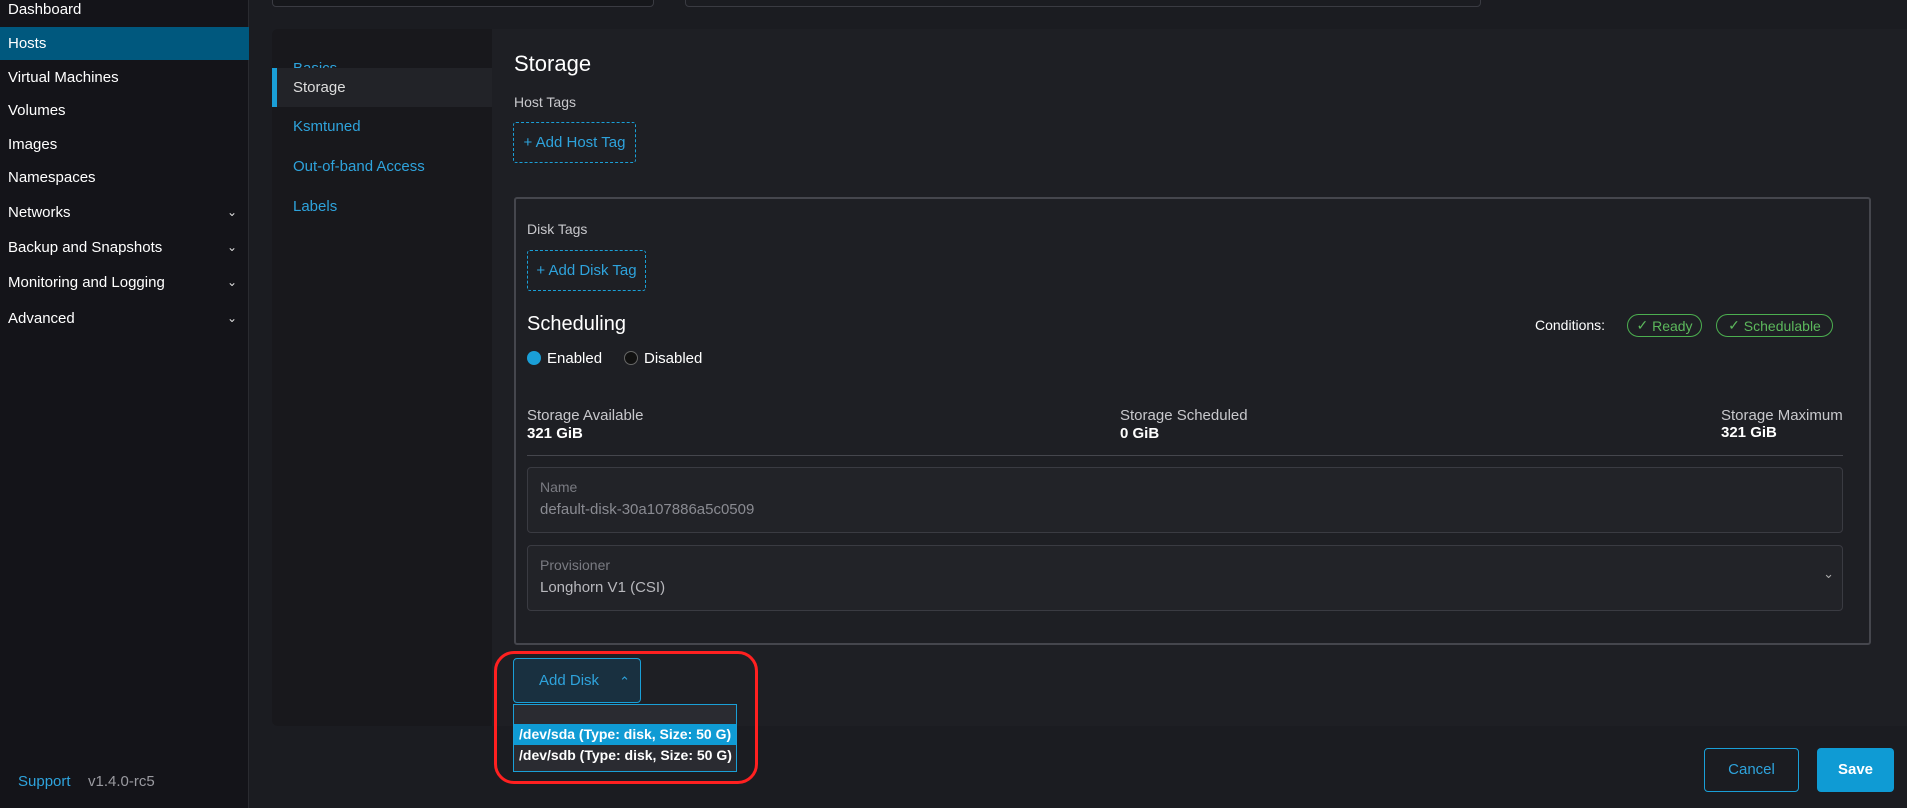 Image resolution: width=1907 pixels, height=808 pixels. I want to click on provisioner-select: Provisioner Longhorn V1 (CSI) ⌄, so click(1185, 578).